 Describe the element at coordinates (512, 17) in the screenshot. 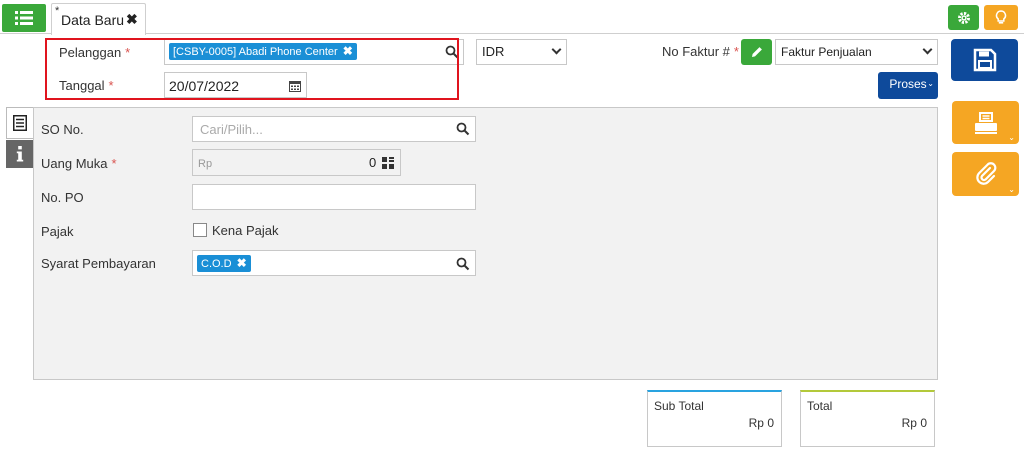

I see `top-bar` at that location.